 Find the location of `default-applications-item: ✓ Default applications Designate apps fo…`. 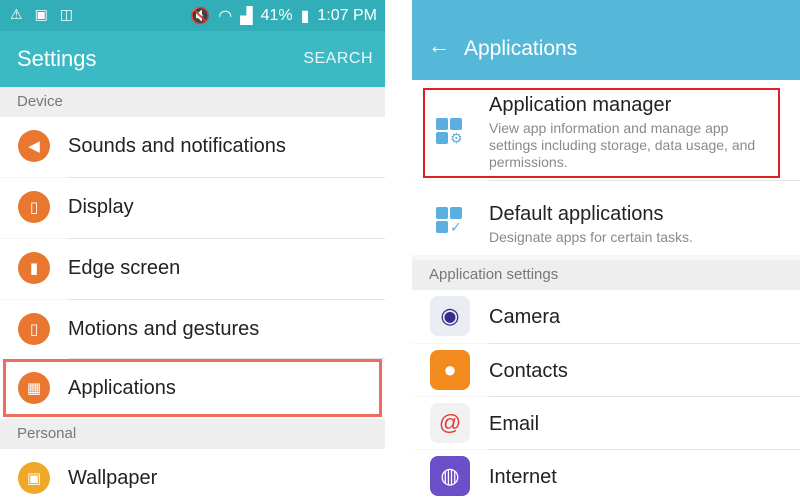

default-applications-item: ✓ Default applications Designate apps fo… is located at coordinates (606, 218).